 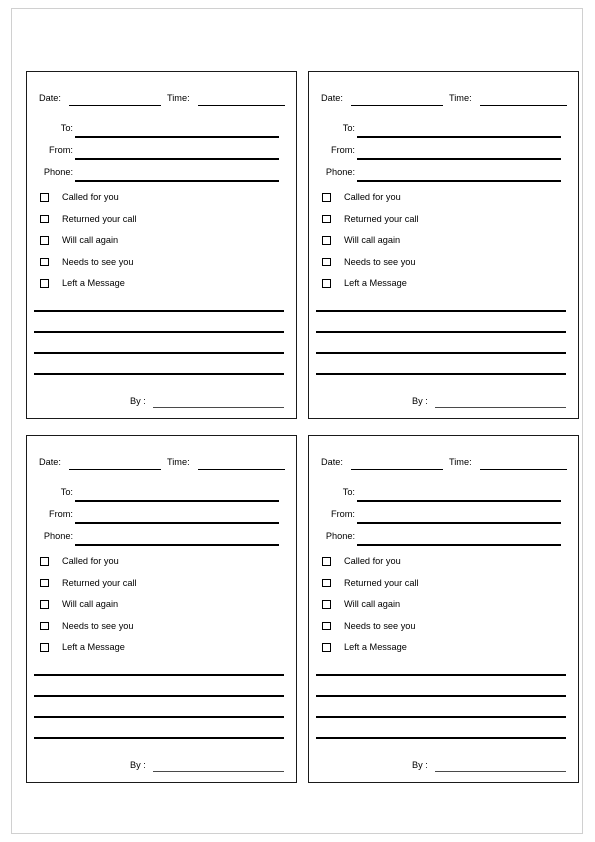 What do you see at coordinates (444, 402) in the screenshot?
I see `by-row: By :` at bounding box center [444, 402].